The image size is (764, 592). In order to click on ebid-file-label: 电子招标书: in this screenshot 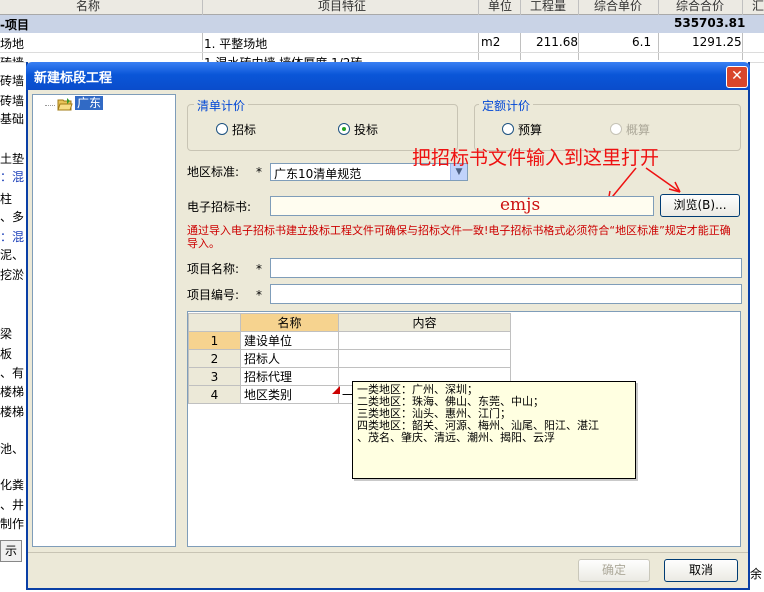, I will do `click(219, 207)`.